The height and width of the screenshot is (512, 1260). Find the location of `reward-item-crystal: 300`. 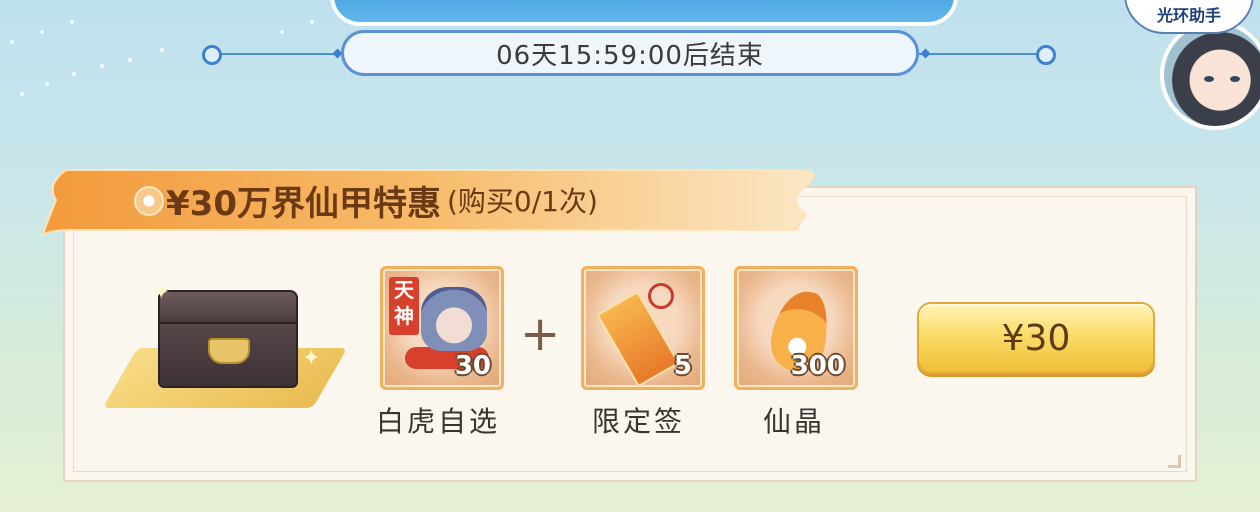

reward-item-crystal: 300 is located at coordinates (797, 329).